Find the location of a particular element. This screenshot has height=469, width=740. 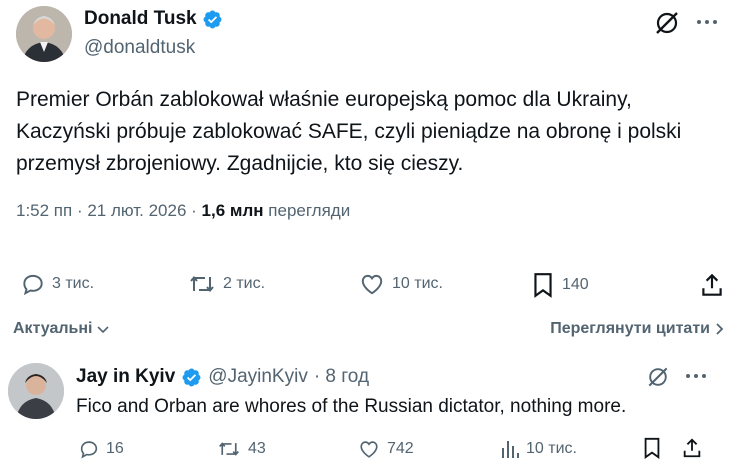

bookmark-button: 140 is located at coordinates (559, 285).